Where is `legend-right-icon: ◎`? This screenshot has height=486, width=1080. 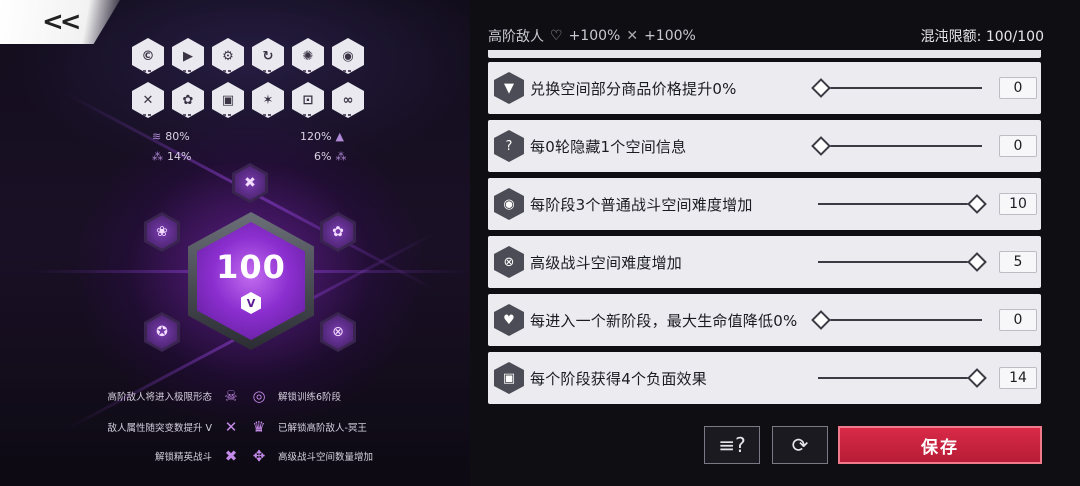
legend-right-icon: ◎ is located at coordinates (259, 396).